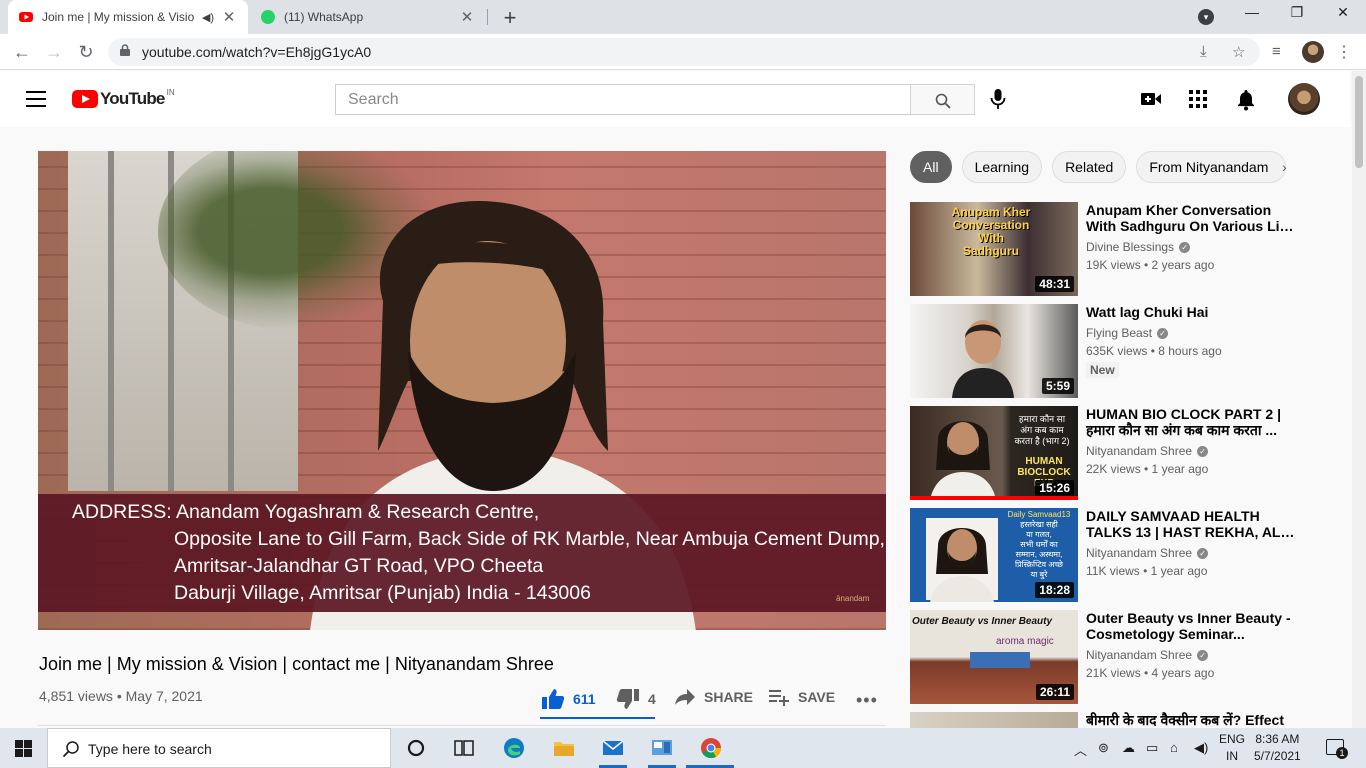 The width and height of the screenshot is (1366, 768). I want to click on save-button: SAVE, so click(801, 697).